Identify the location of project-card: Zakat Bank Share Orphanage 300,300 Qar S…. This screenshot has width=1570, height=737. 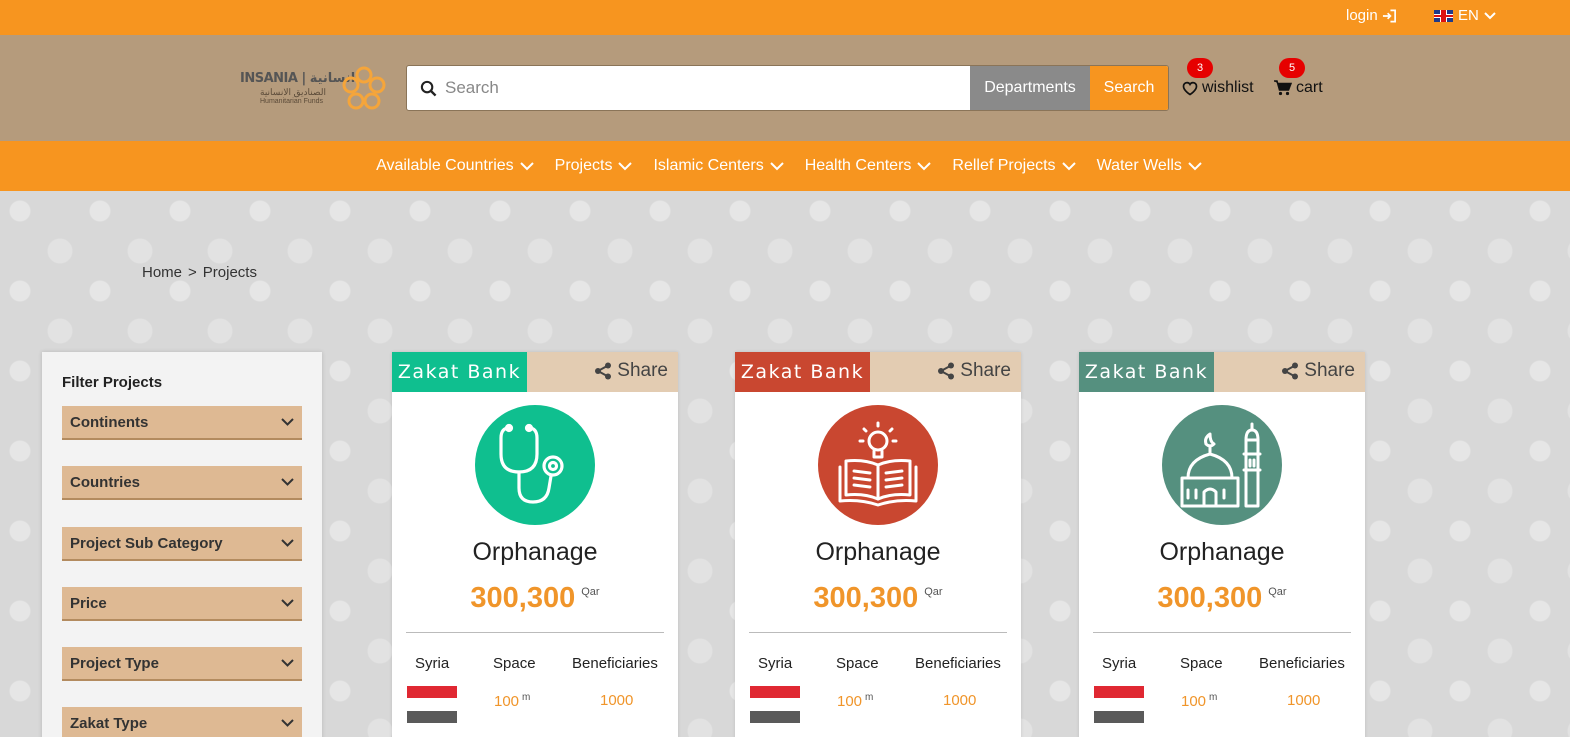
(1222, 544).